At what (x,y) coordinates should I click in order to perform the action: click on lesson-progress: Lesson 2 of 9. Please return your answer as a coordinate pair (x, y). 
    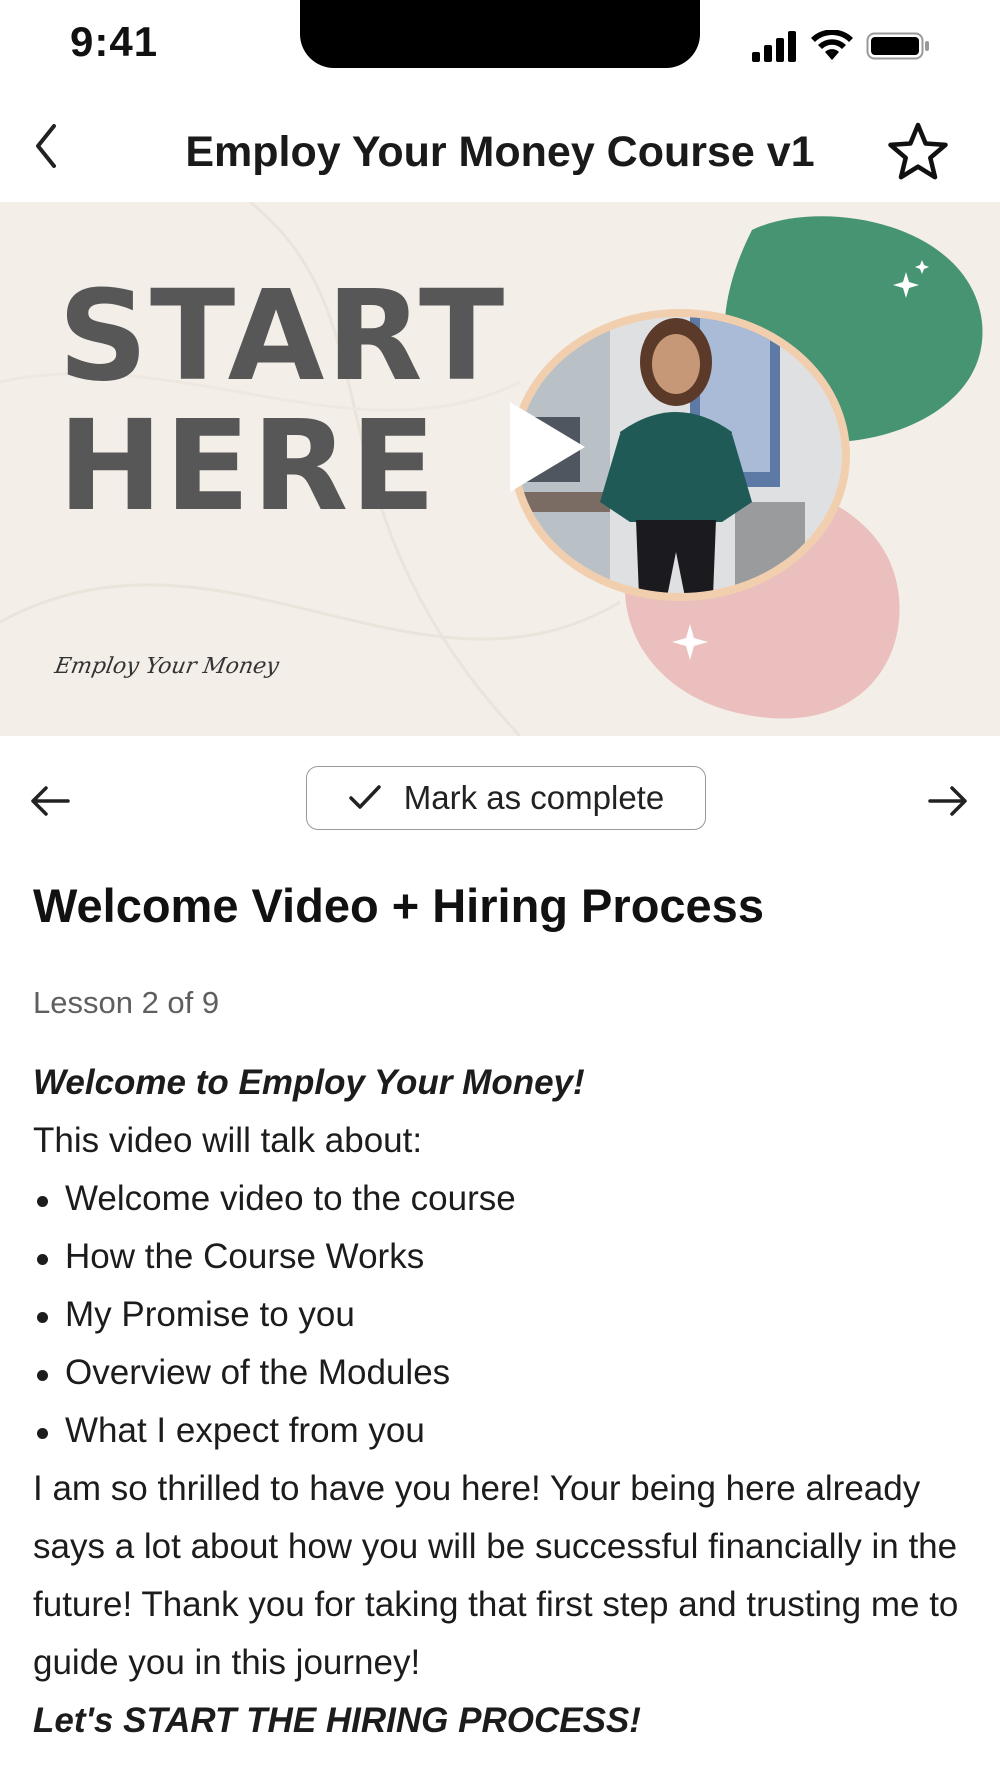
    Looking at the image, I should click on (126, 1002).